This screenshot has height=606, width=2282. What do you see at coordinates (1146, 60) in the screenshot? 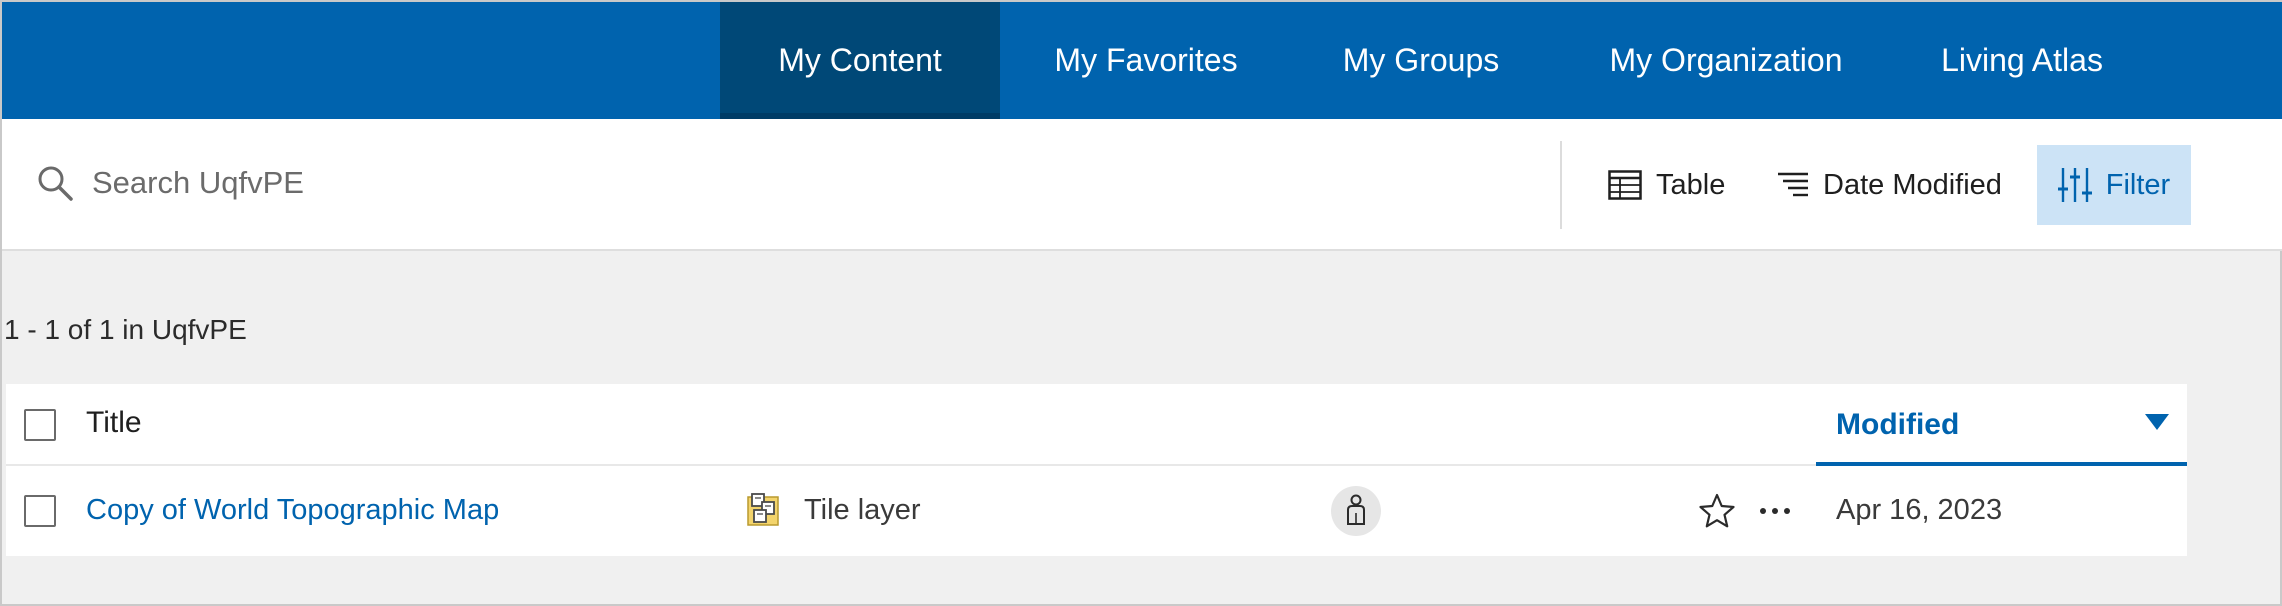
I see `tab-my-favorites: My Favorites` at bounding box center [1146, 60].